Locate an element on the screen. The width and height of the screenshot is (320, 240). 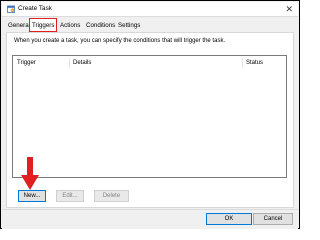
task-scheduler-icon is located at coordinates (11, 9).